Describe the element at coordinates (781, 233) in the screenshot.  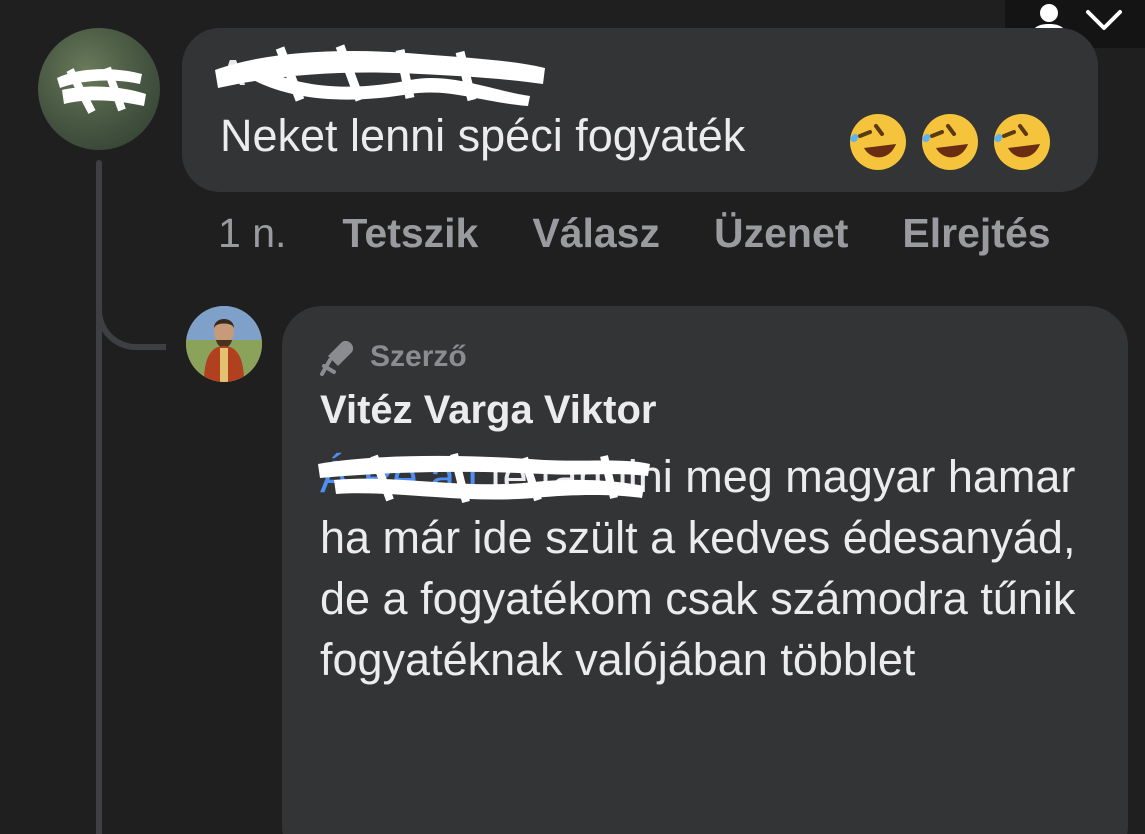
I see `message-button: Üzenet` at that location.